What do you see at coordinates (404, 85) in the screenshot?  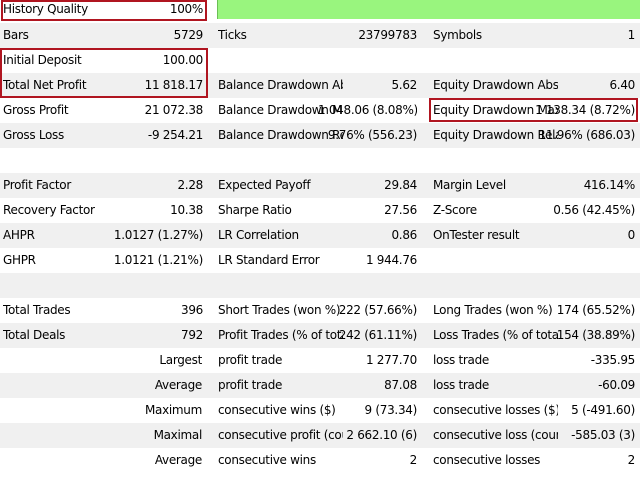 I see `balance-drawdown-abs-value: 5.62` at bounding box center [404, 85].